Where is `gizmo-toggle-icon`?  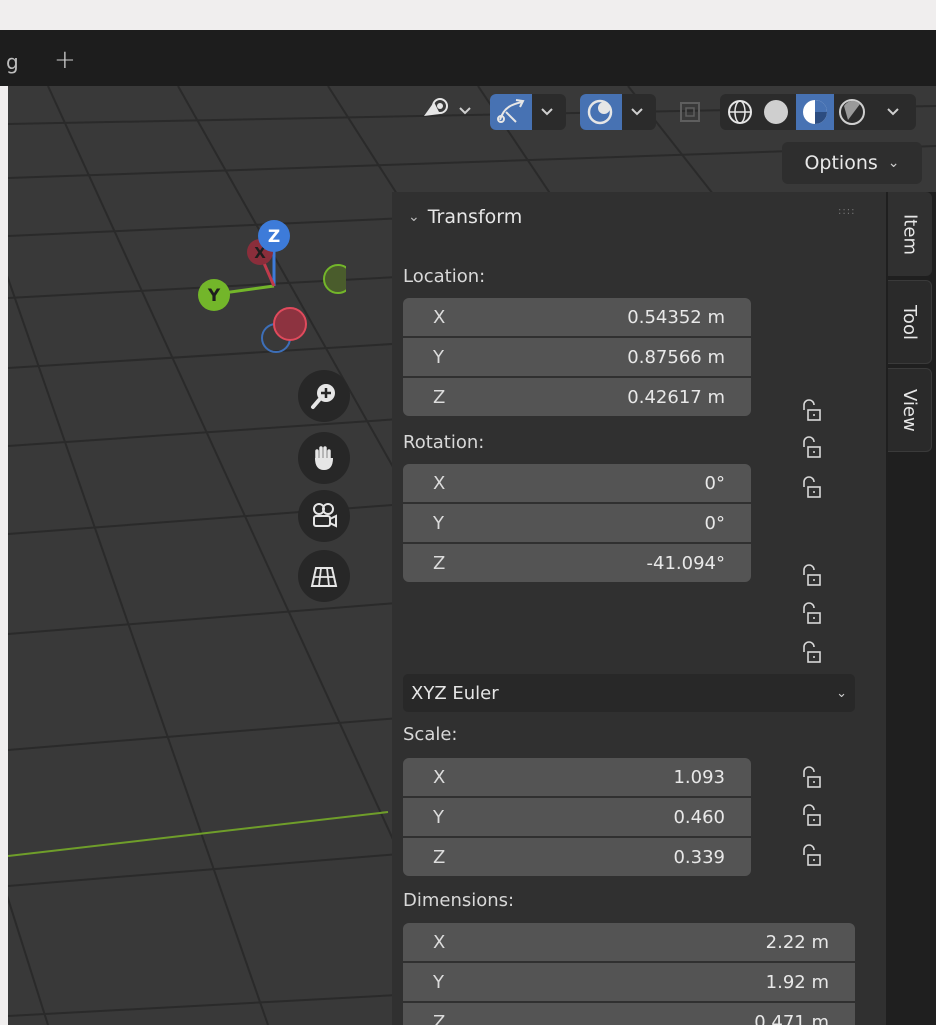 gizmo-toggle-icon is located at coordinates (525, 111).